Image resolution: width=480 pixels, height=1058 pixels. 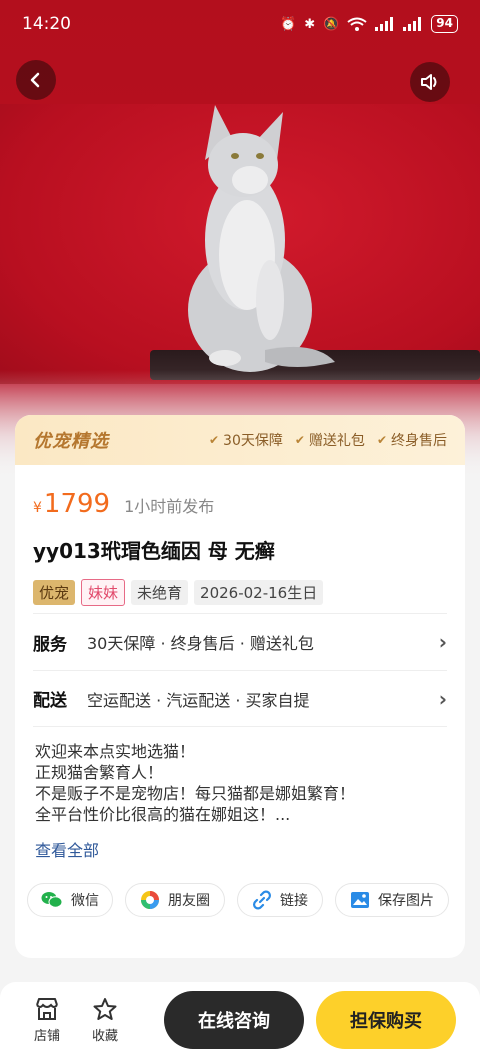 What do you see at coordinates (50, 644) in the screenshot?
I see `service-label: 服务` at bounding box center [50, 644].